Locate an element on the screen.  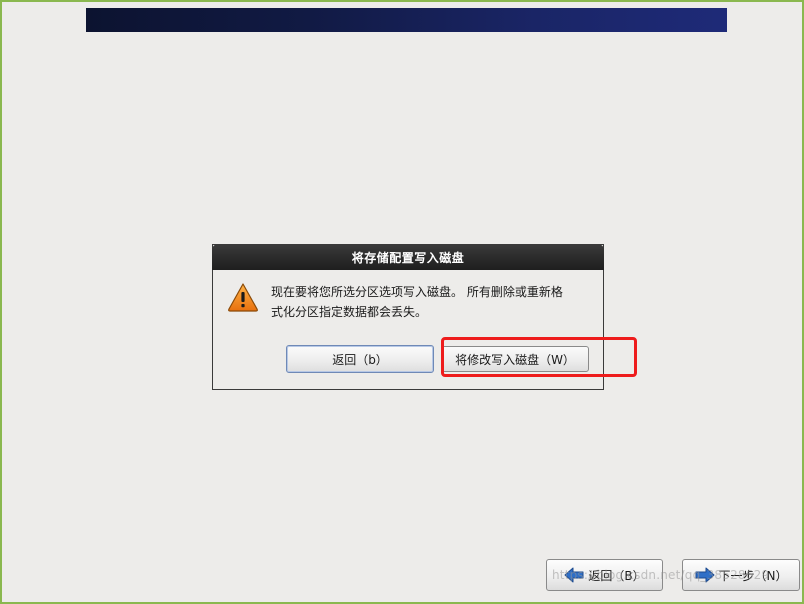
dialog-message-line-1: 现在要将您所选分区选项写入磁盘。 所有删除或重新格 is located at coordinates (417, 292).